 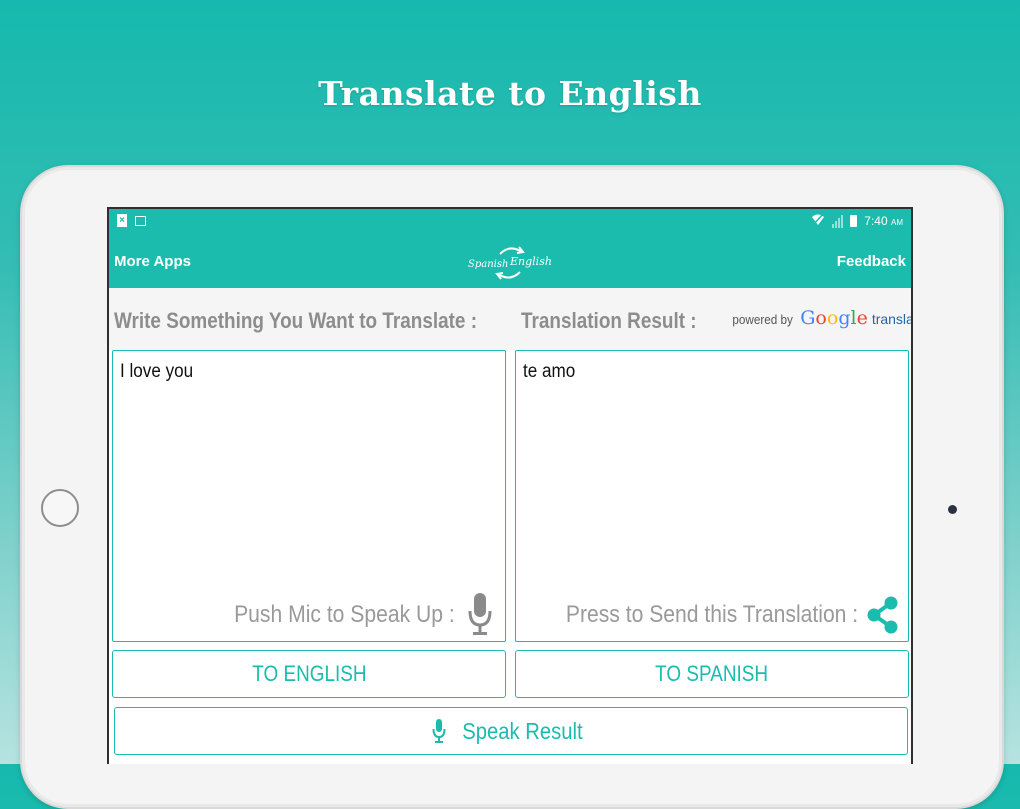 What do you see at coordinates (818, 221) in the screenshot?
I see `wifi-icon` at bounding box center [818, 221].